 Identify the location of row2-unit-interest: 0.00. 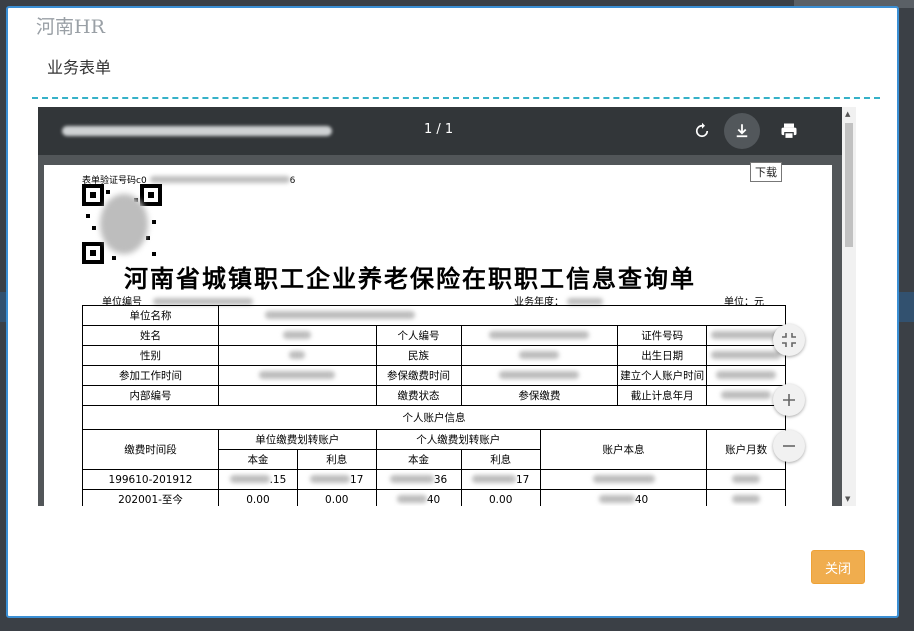
(336, 497).